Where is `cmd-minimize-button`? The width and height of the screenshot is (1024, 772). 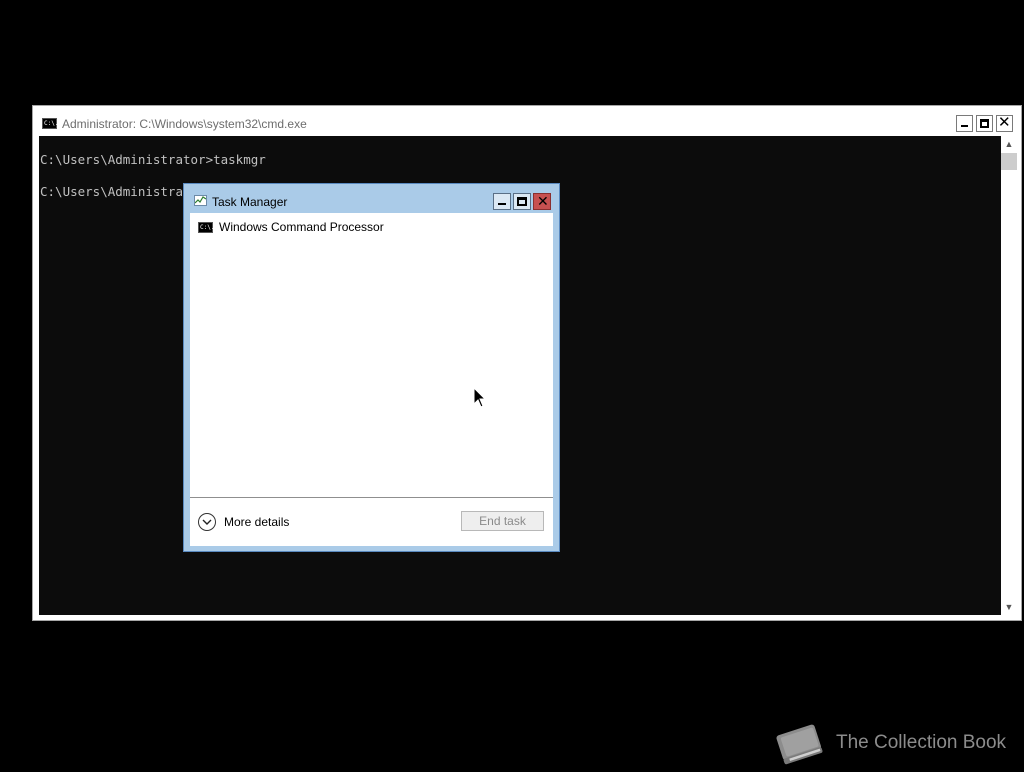 cmd-minimize-button is located at coordinates (964, 123).